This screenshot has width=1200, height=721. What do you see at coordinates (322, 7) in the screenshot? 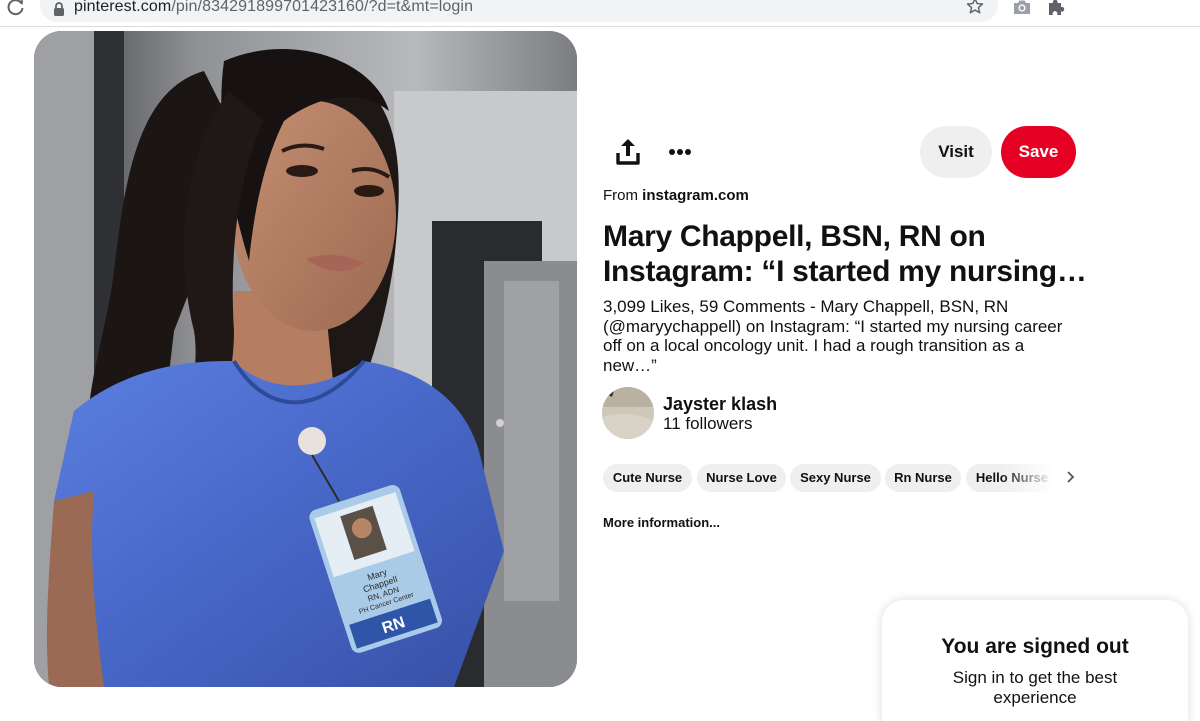
I see `url-path: /pin/834291899701423160/?d=t&mt=login` at bounding box center [322, 7].